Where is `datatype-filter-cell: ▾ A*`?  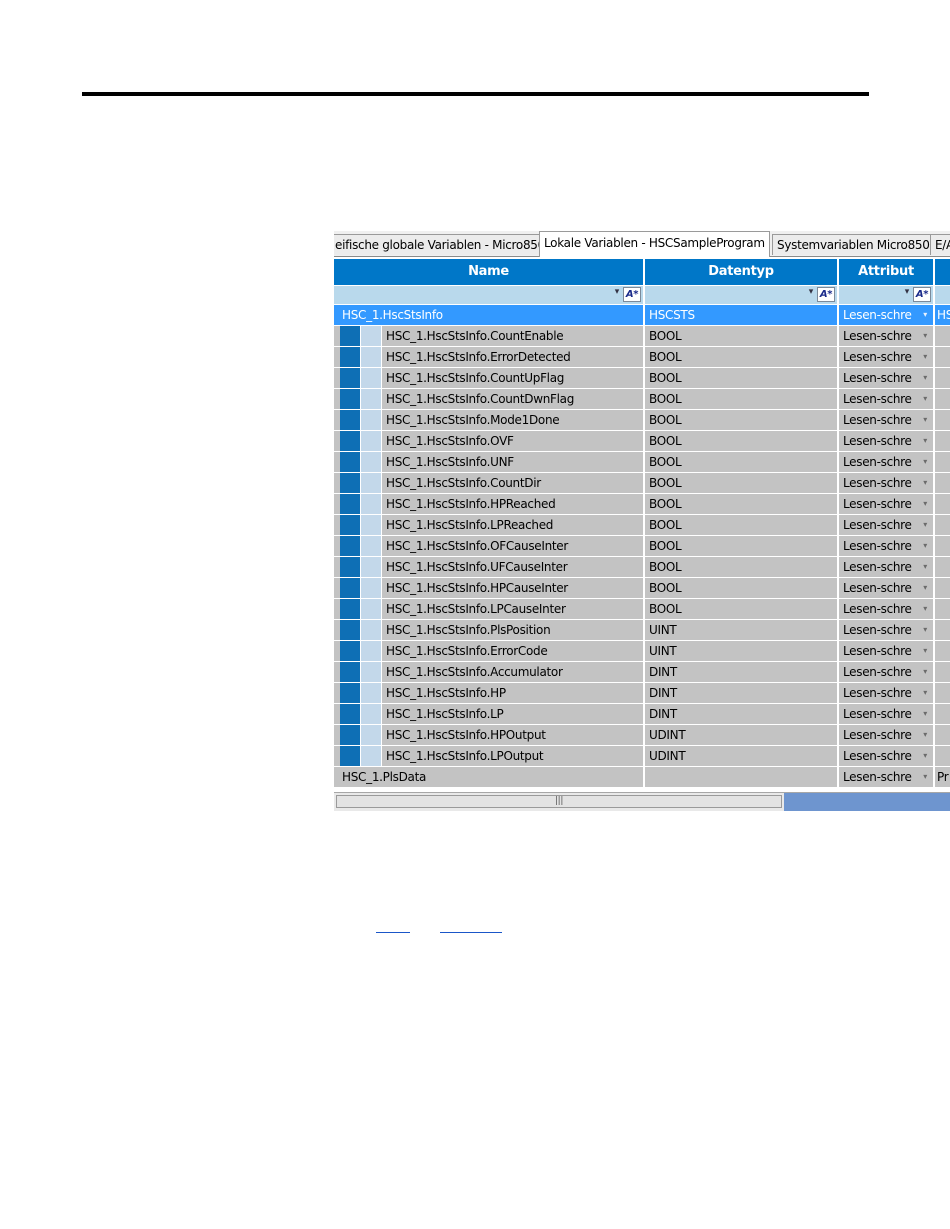
datatype-filter-cell: ▾ A* is located at coordinates (742, 295).